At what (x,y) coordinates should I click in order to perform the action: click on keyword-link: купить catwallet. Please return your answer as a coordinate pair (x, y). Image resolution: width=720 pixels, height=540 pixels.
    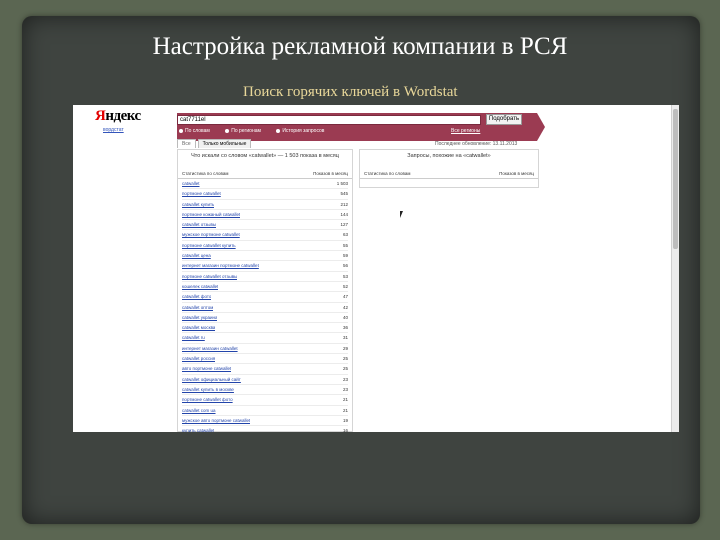
    Looking at the image, I should click on (198, 429).